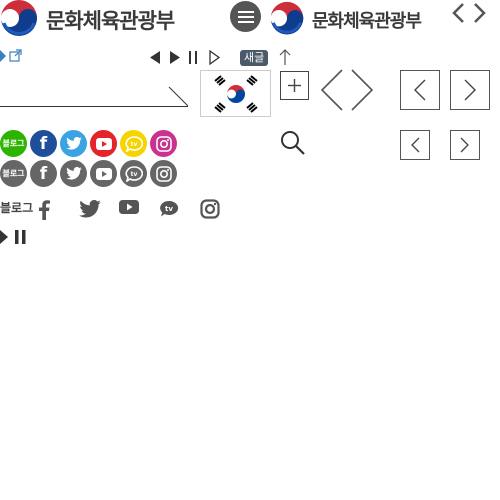 This screenshot has width=500, height=500. Describe the element at coordinates (110, 21) in the screenshot. I see `ministry-name: 문화체육관광부` at that location.